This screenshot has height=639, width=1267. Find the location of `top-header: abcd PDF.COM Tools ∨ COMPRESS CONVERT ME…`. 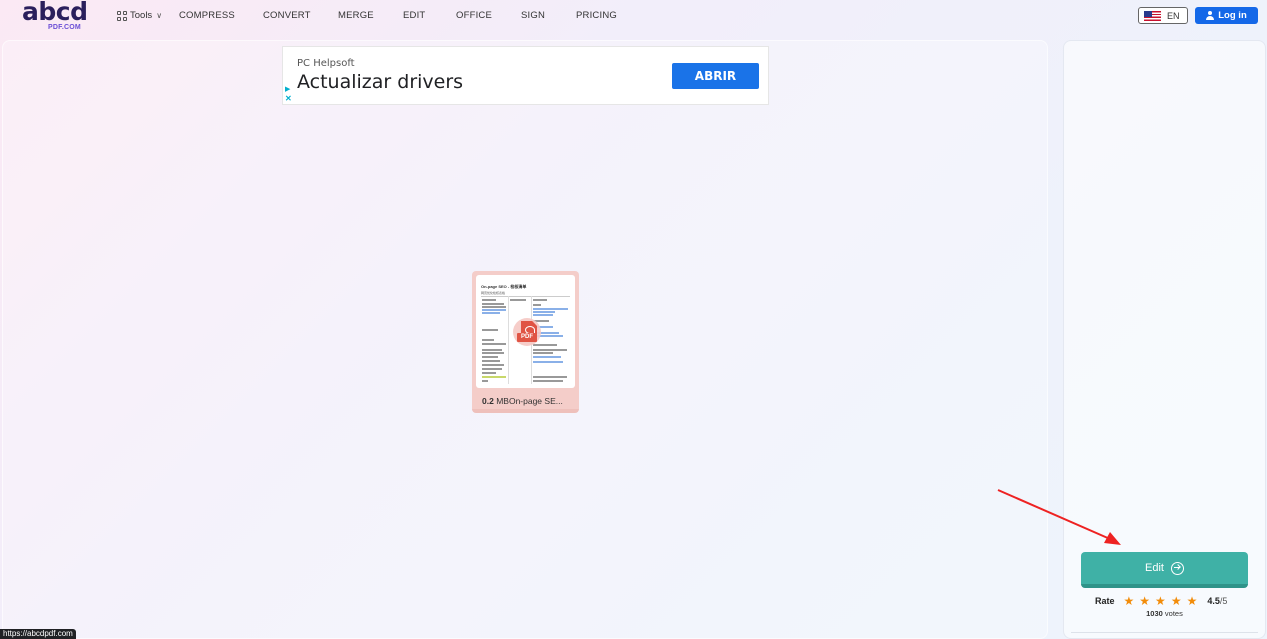

top-header: abcd PDF.COM Tools ∨ COMPRESS CONVERT ME… is located at coordinates (633, 17).